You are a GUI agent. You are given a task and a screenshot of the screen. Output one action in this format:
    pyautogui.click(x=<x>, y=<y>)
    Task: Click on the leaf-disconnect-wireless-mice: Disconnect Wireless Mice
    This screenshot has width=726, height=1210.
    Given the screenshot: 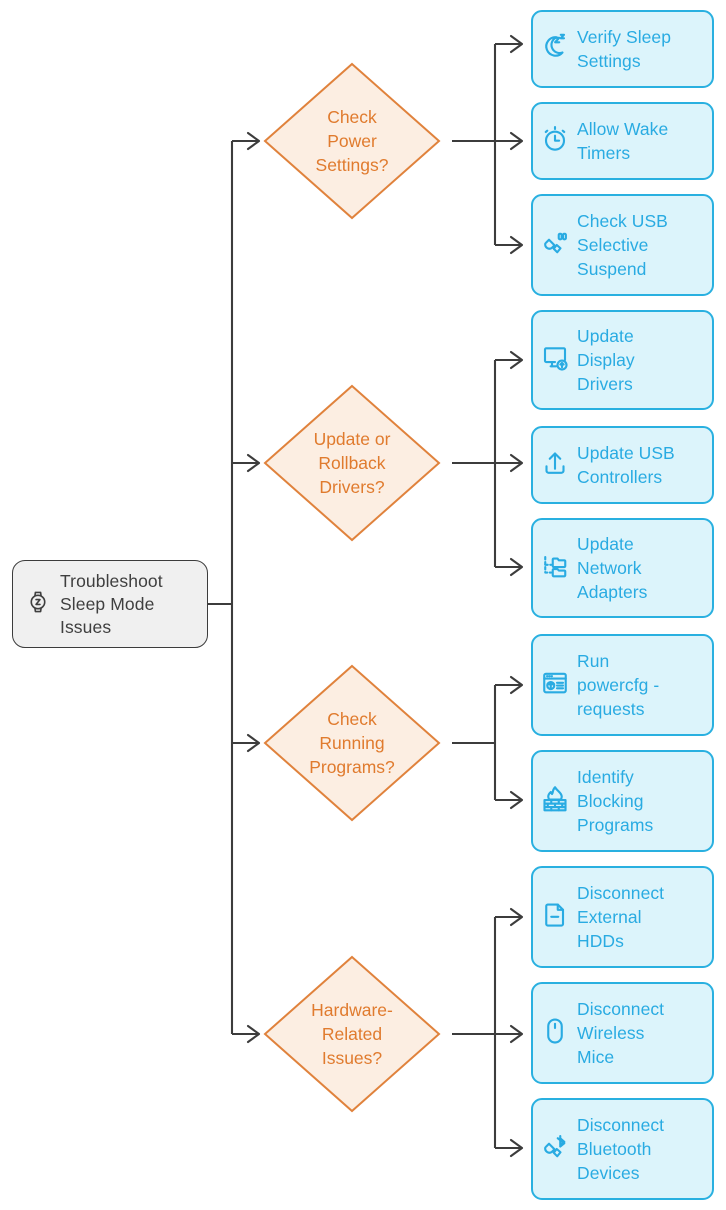 What is the action you would take?
    pyautogui.click(x=622, y=1033)
    